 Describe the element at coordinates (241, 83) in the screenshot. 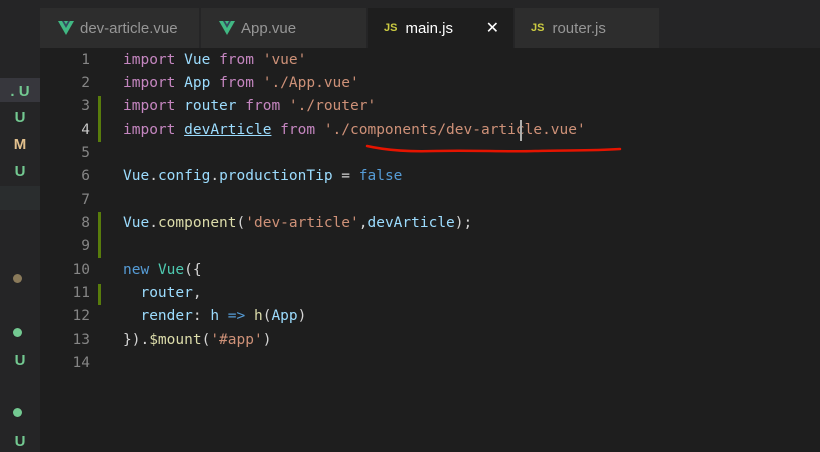

I see `code-line-2: import App from './App.vue'` at that location.